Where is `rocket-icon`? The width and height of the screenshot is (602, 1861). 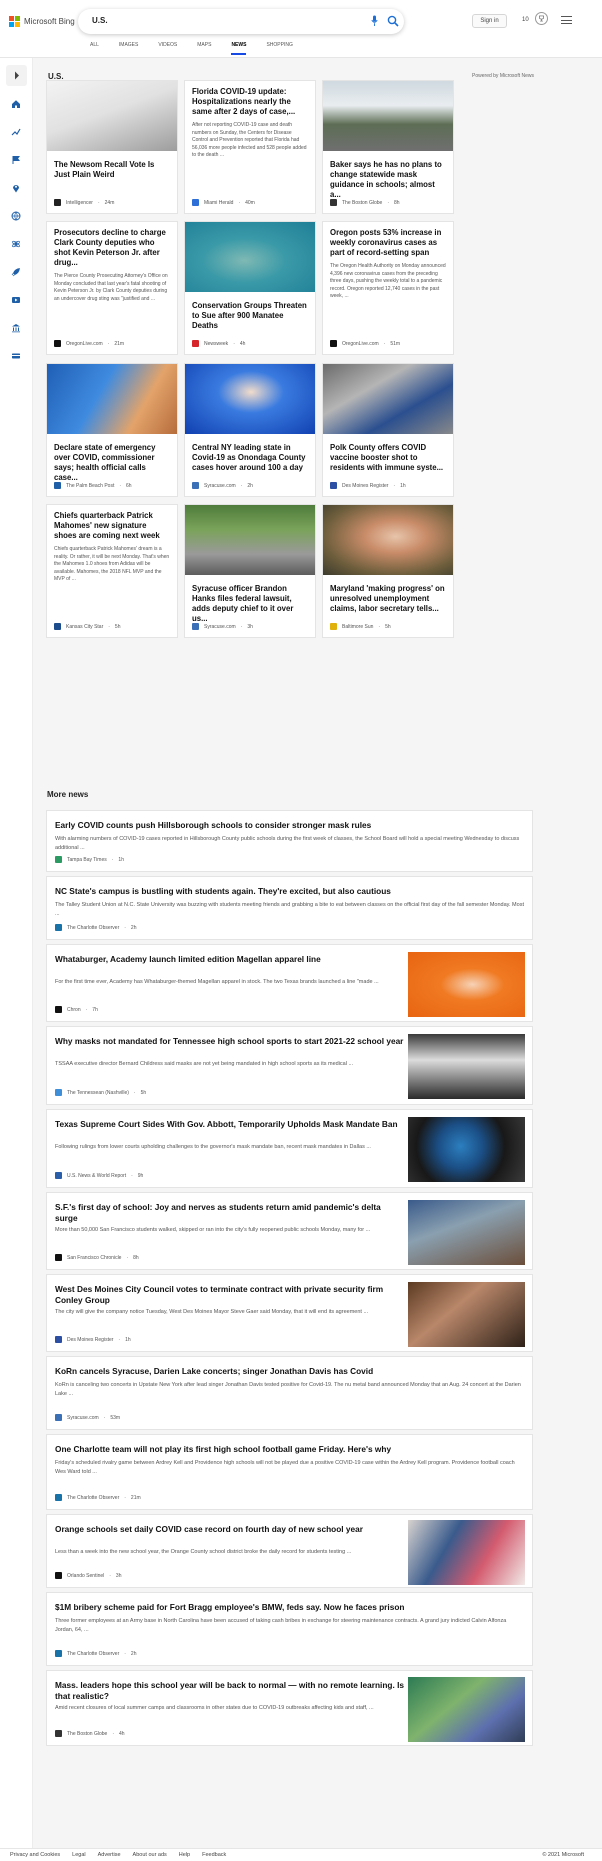
rocket-icon is located at coordinates (16, 272).